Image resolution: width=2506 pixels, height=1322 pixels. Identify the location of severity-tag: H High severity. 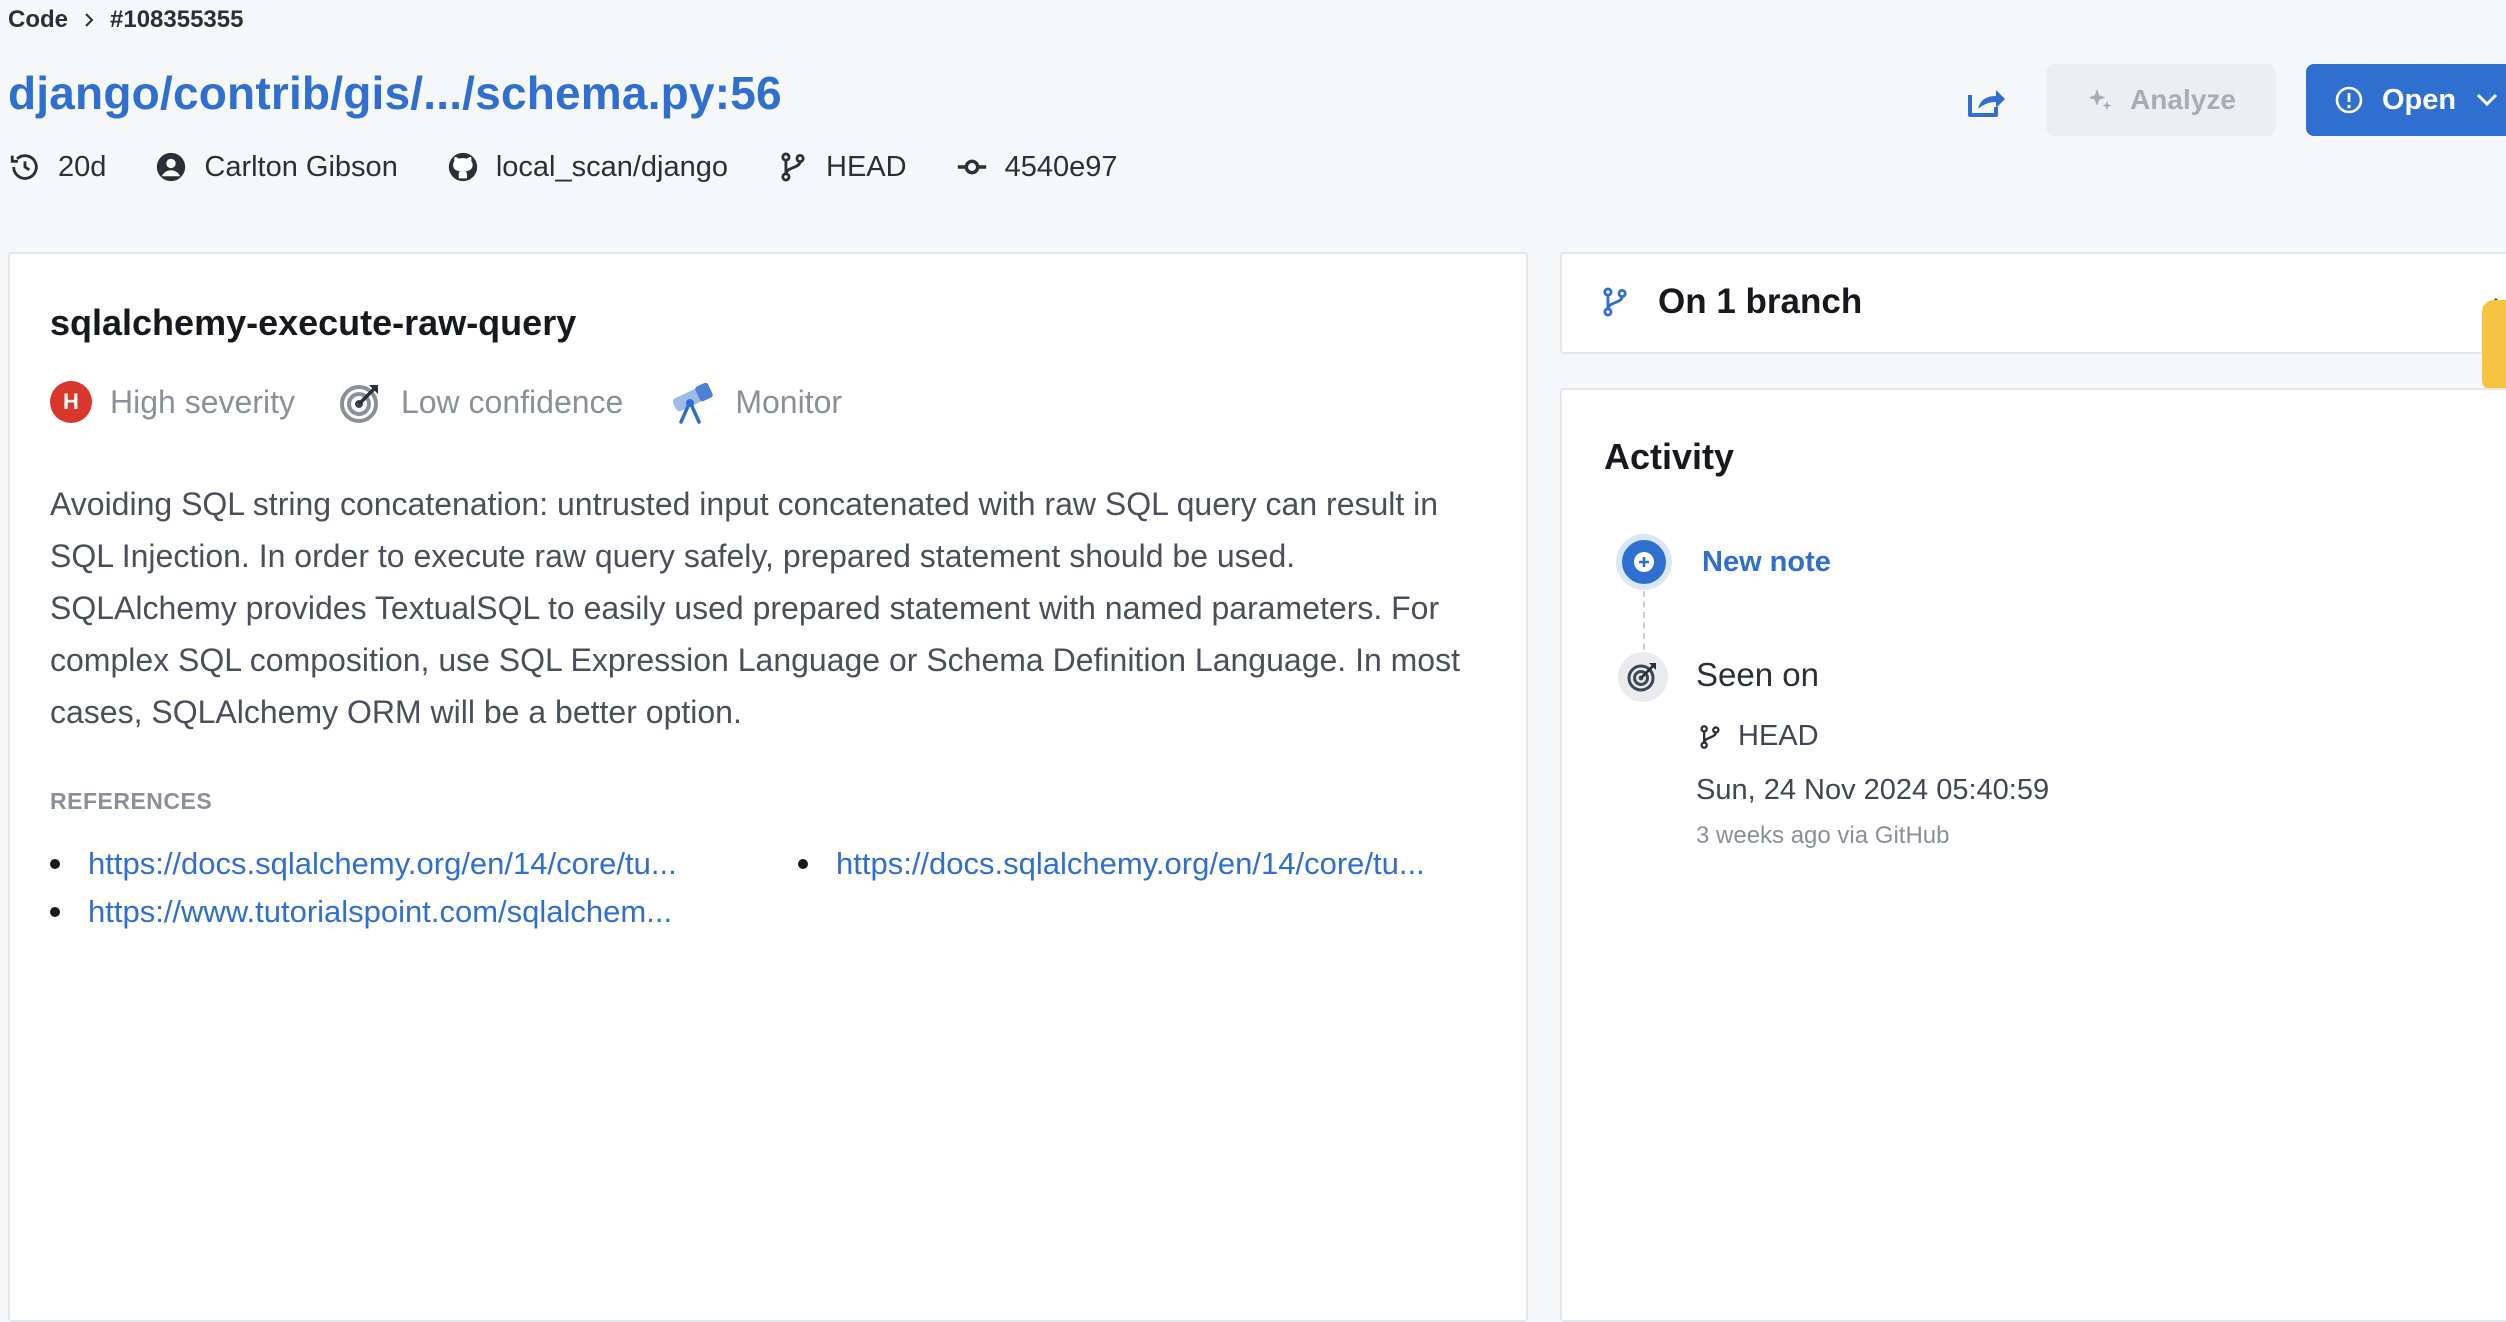
(172, 402).